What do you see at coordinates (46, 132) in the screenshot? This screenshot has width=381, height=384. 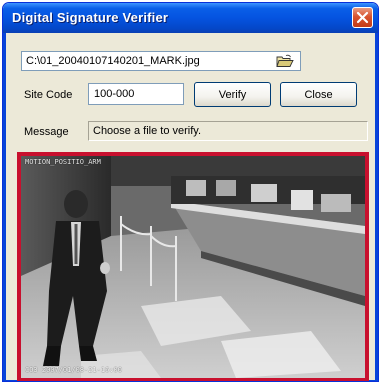 I see `message-label: Message` at bounding box center [46, 132].